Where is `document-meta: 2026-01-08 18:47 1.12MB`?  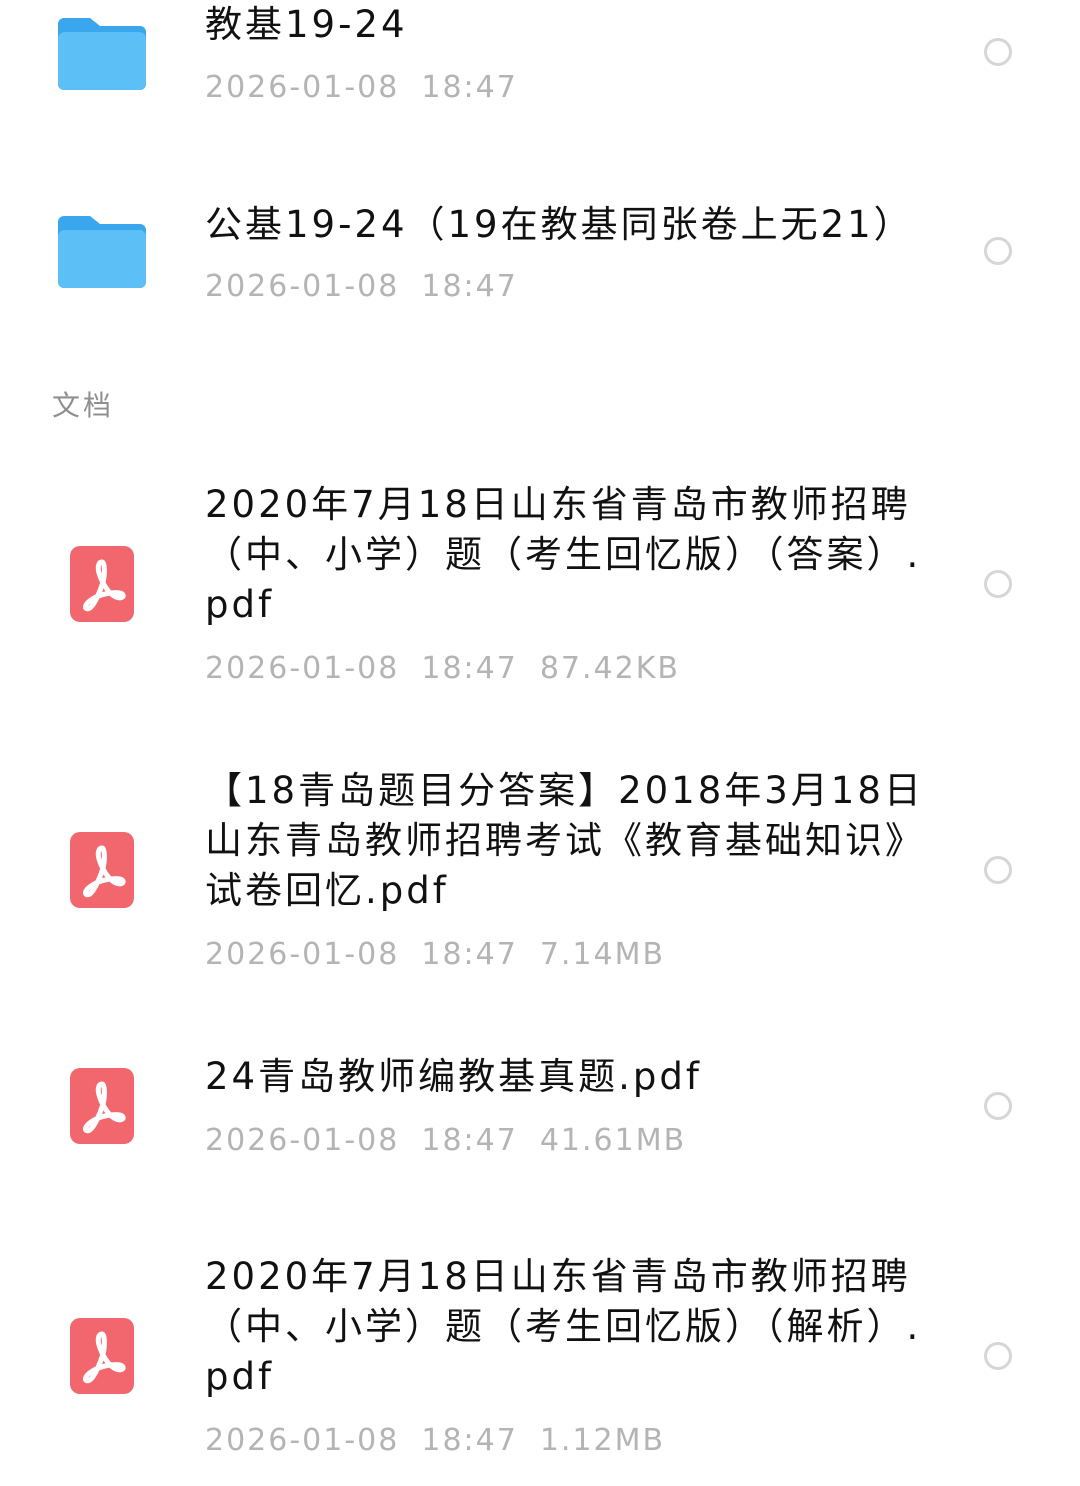
document-meta: 2026-01-08 18:47 1.12MB is located at coordinates (446, 1441).